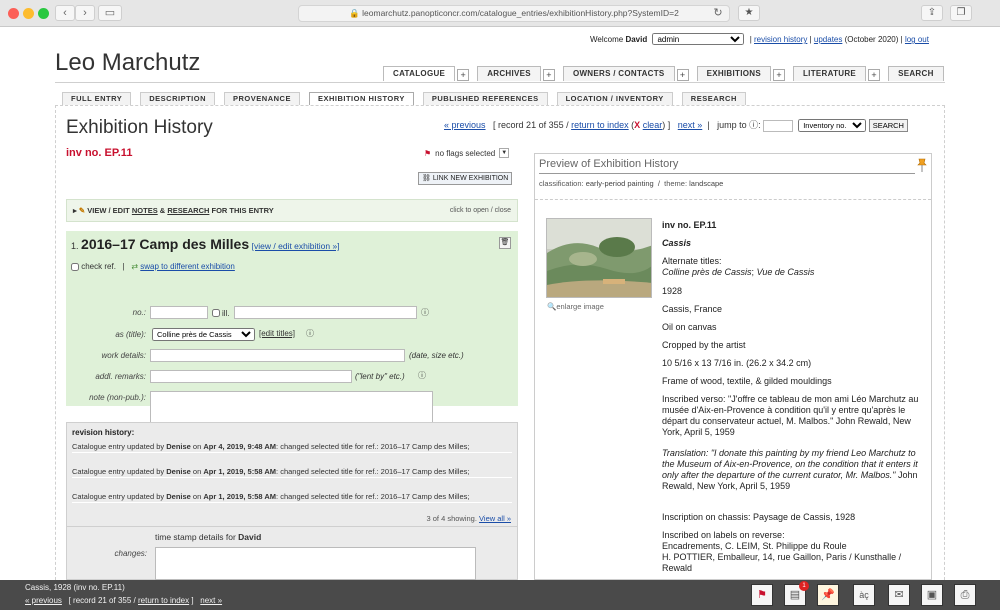  Describe the element at coordinates (97, 98) in the screenshot. I see `tab-full-entry: FULL ENTRY` at that location.